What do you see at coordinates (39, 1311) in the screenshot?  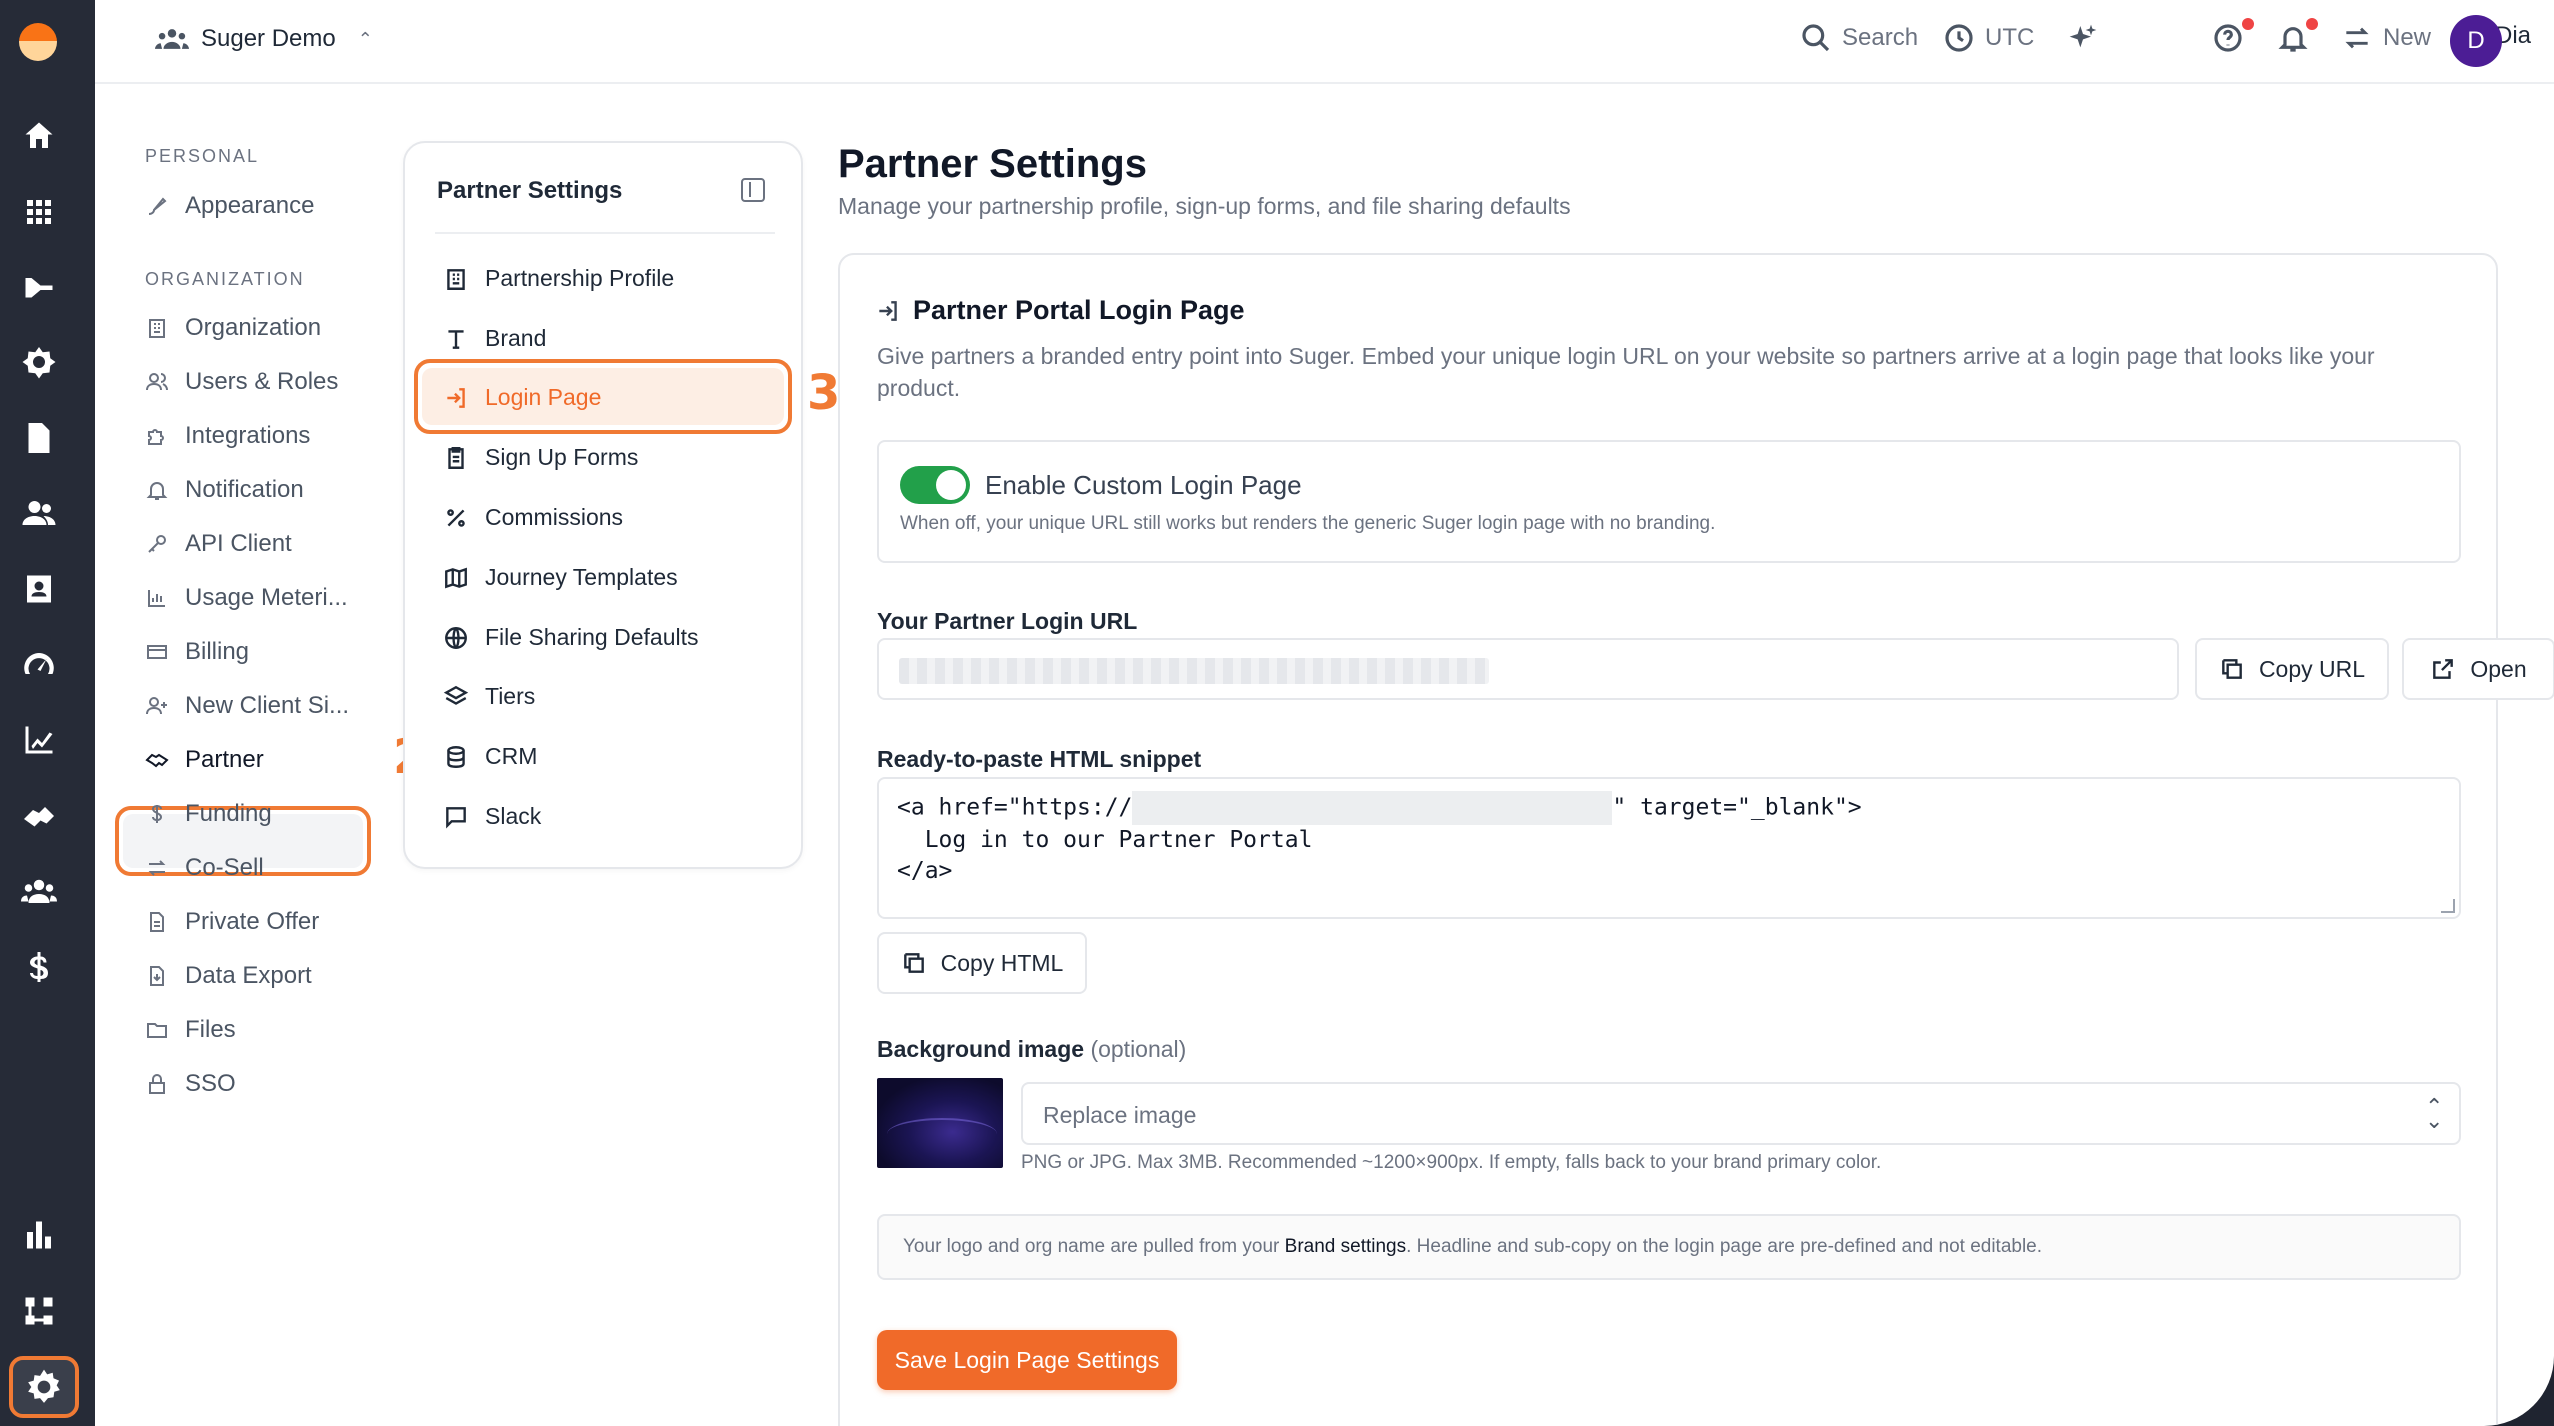 I see `workflow-icon` at bounding box center [39, 1311].